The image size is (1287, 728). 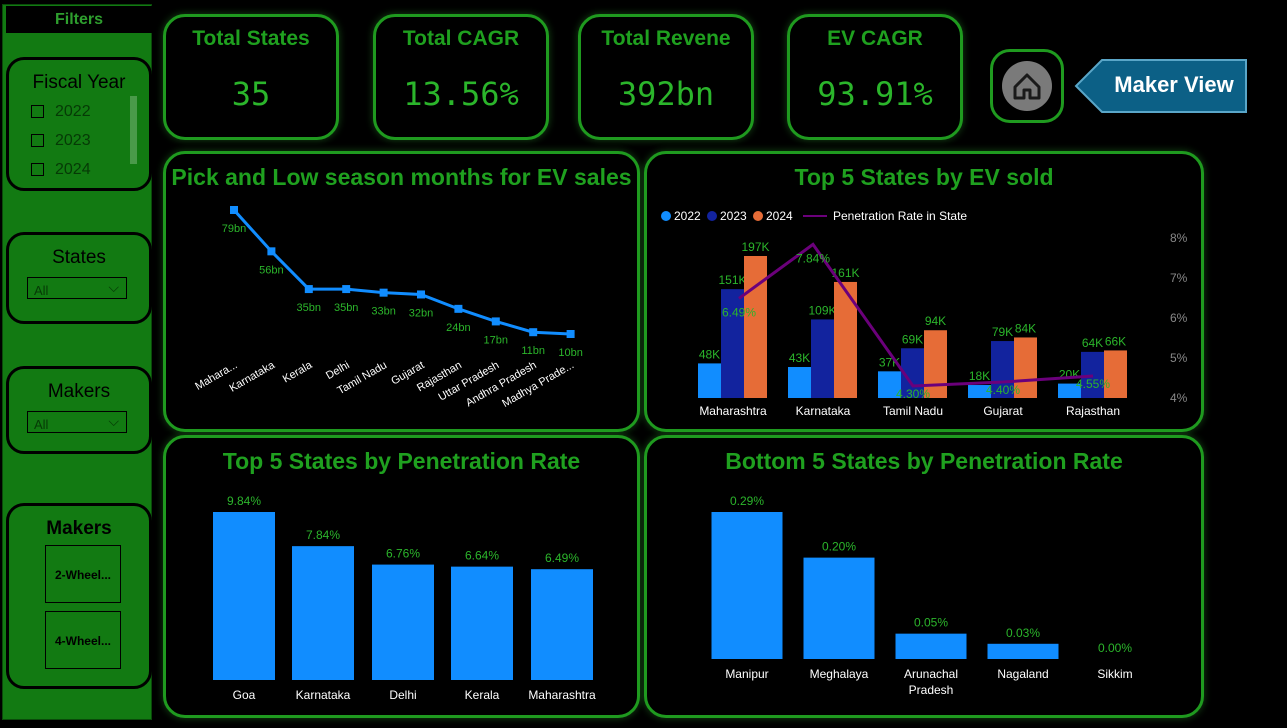 I want to click on data-label: 79K, so click(x=1002, y=332).